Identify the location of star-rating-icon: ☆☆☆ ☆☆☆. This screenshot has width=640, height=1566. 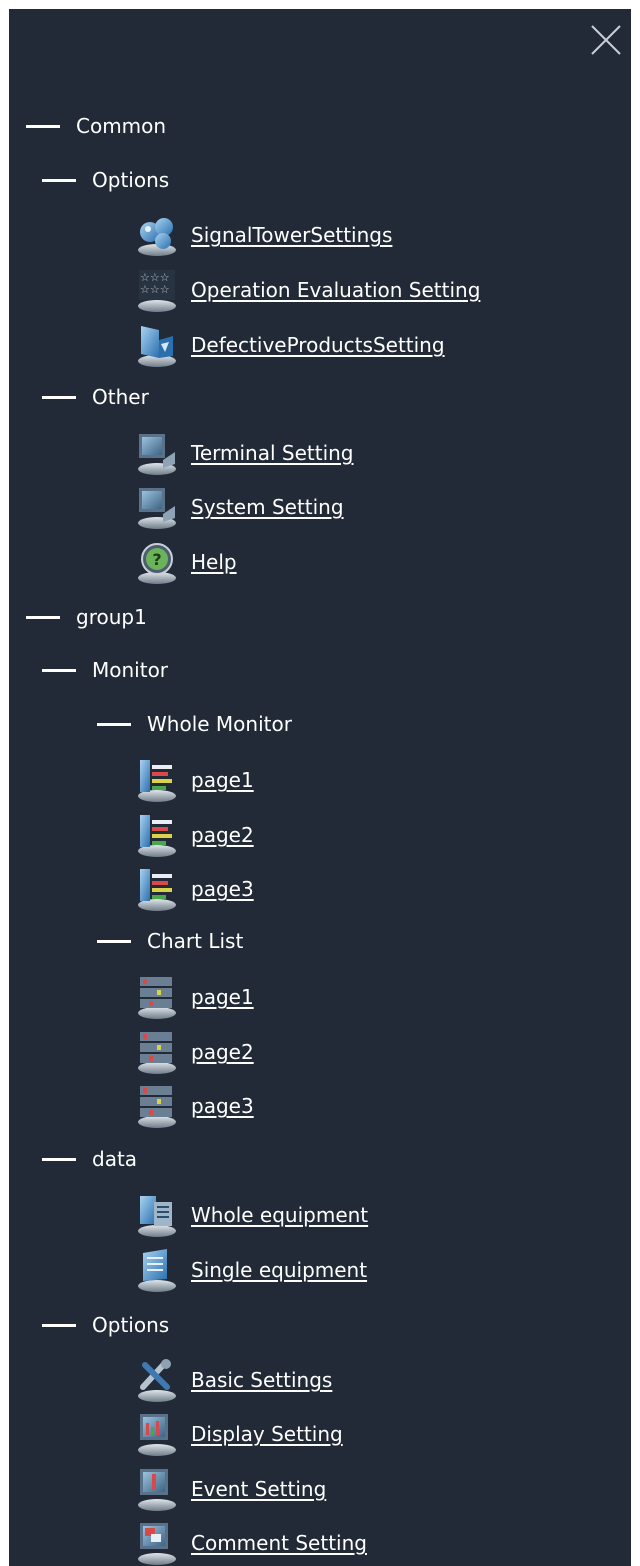
(157, 291).